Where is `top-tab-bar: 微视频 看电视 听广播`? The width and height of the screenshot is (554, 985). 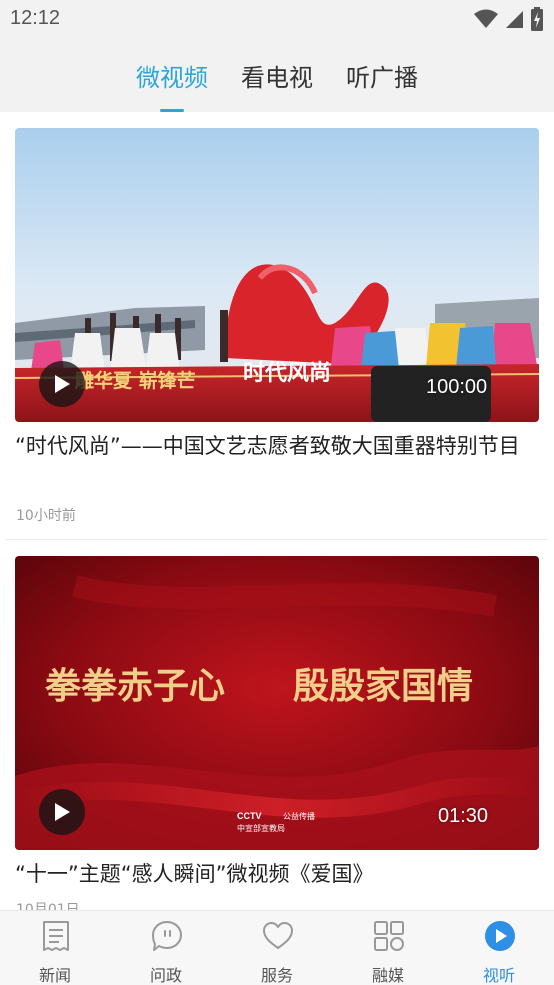
top-tab-bar: 微视频 看电视 听广播 is located at coordinates (277, 76).